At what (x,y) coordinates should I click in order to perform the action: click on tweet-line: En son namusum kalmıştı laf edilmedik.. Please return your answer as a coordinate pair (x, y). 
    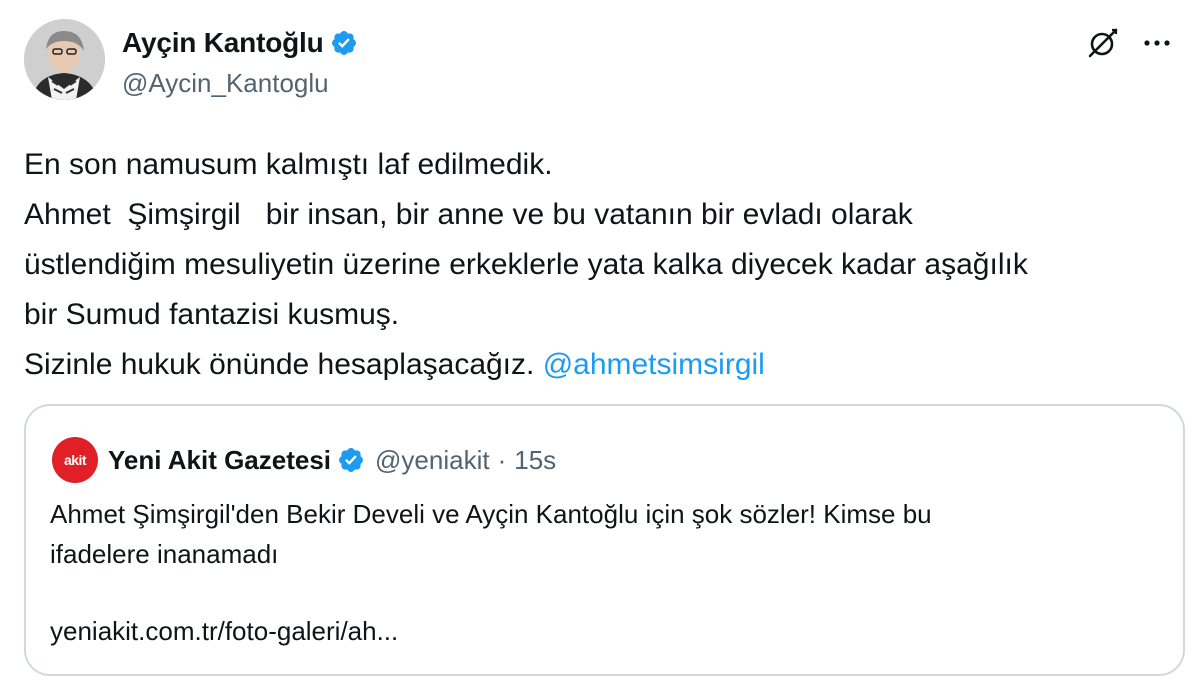
    Looking at the image, I should click on (288, 164).